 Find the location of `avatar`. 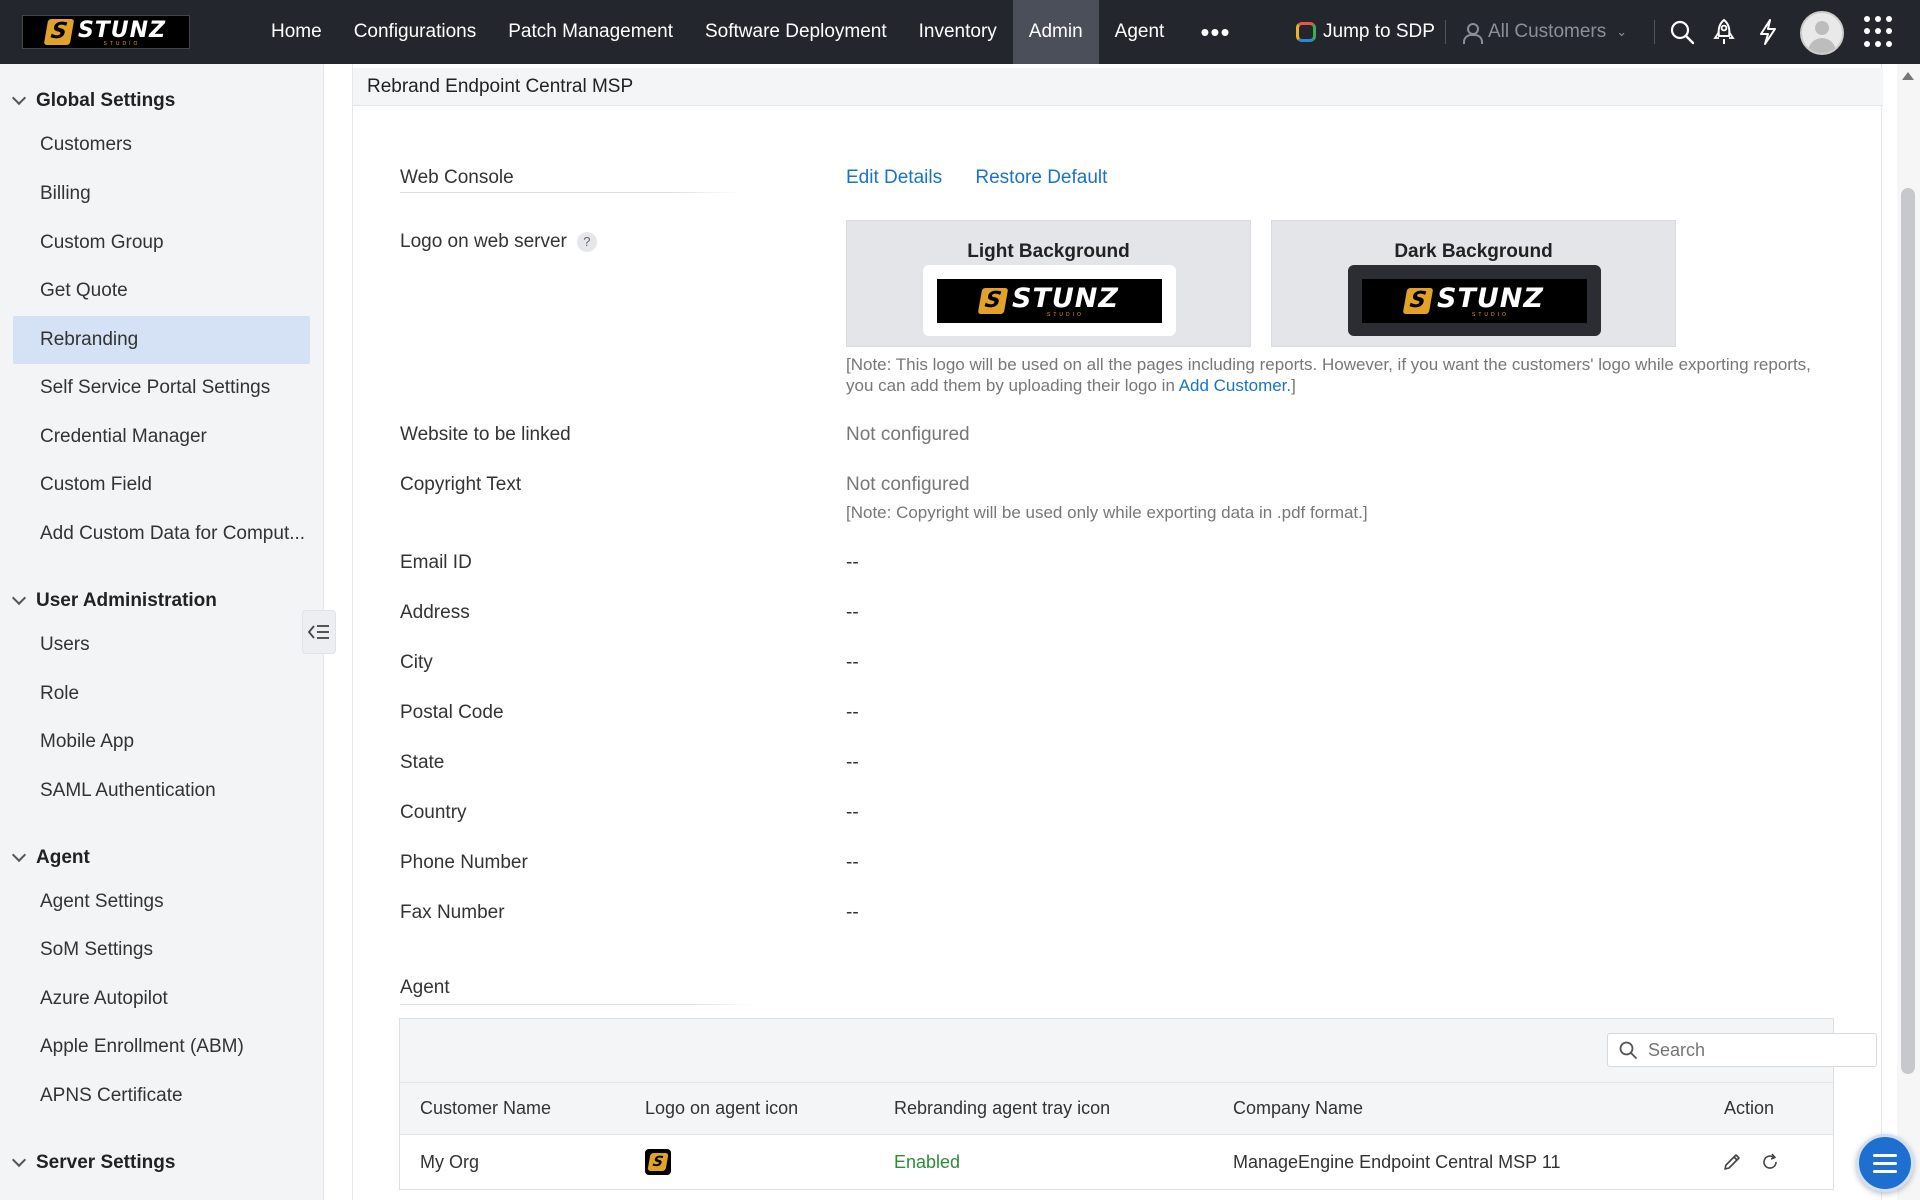

avatar is located at coordinates (1822, 33).